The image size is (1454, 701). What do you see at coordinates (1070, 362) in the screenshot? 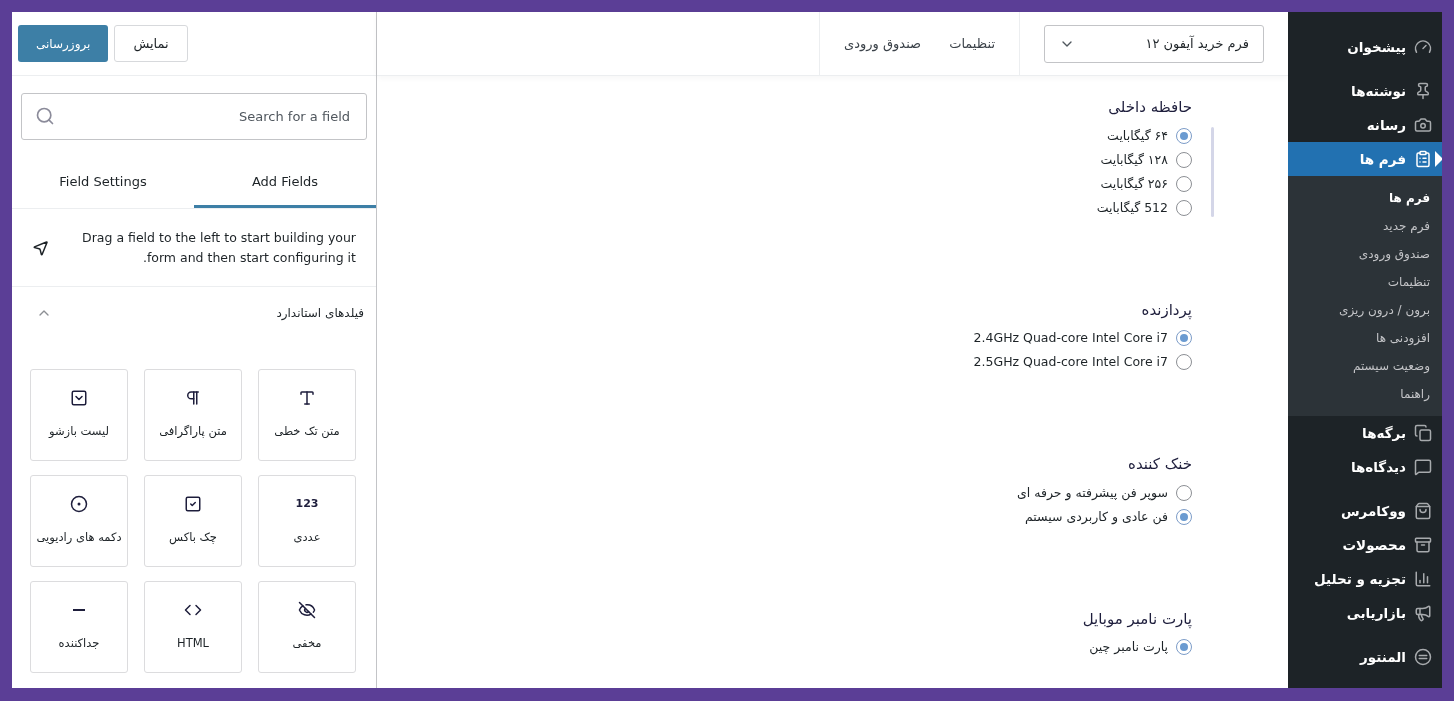
I see `option-label: 2.5GHz Quad-core Intel Core i7` at bounding box center [1070, 362].